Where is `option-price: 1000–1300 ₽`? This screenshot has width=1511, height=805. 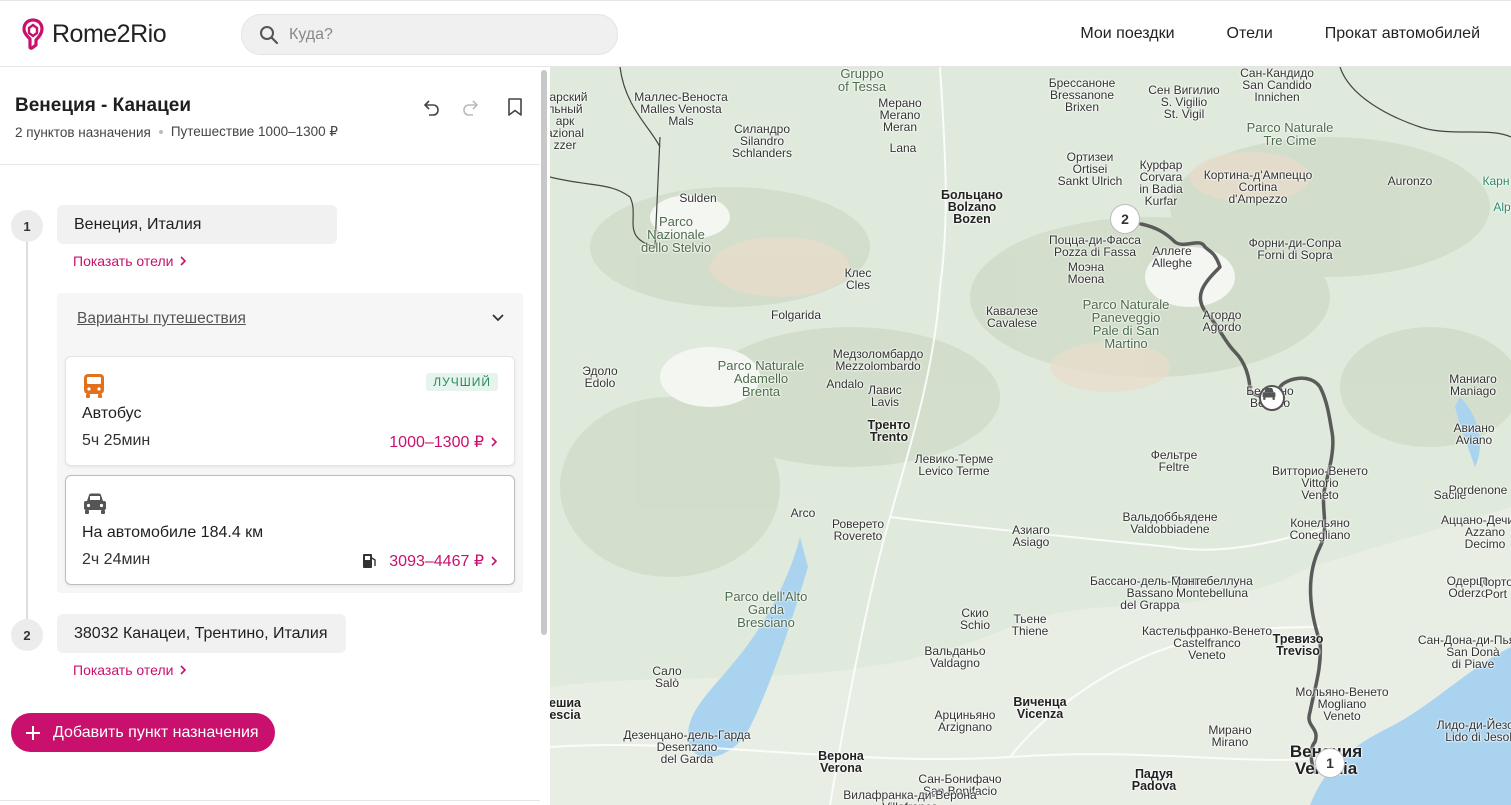 option-price: 1000–1300 ₽ is located at coordinates (443, 442).